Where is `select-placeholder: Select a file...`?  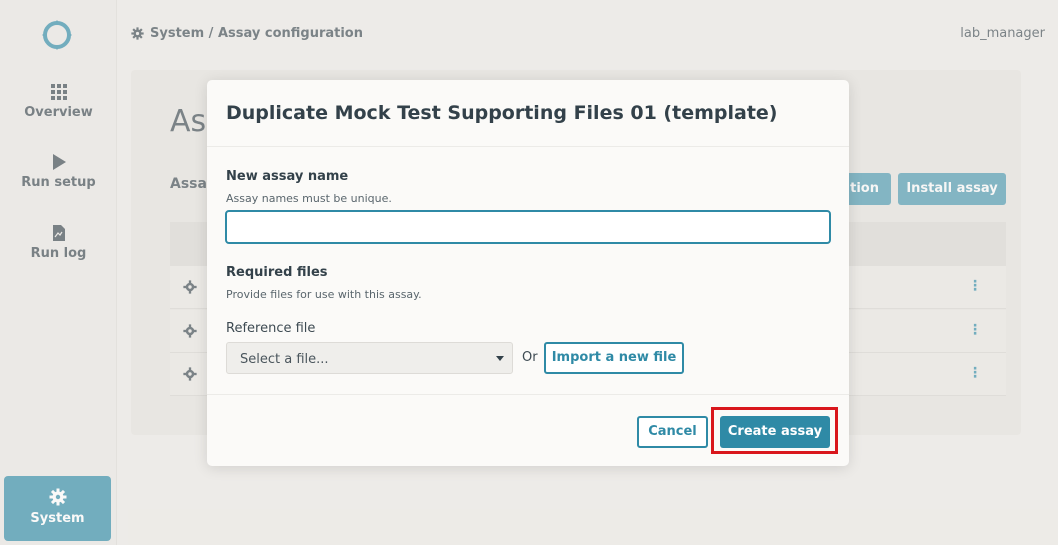
select-placeholder: Select a file... is located at coordinates (284, 359).